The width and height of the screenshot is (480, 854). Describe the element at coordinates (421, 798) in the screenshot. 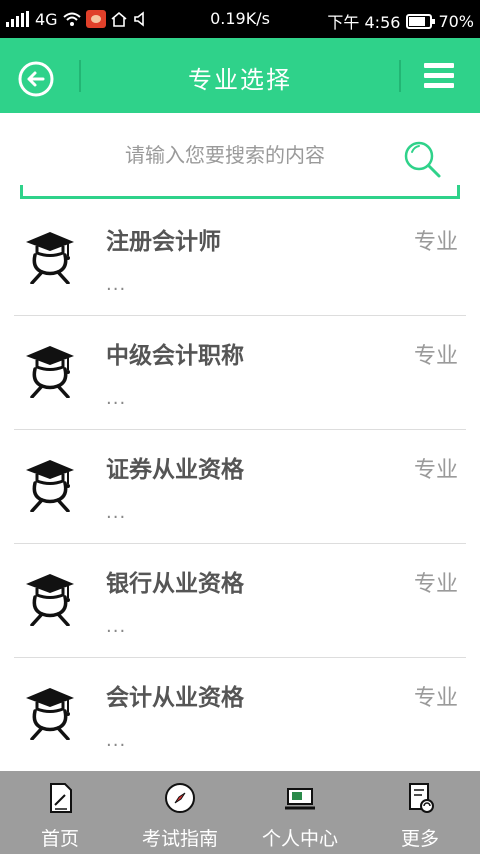

I see `more-clipboard-icon` at that location.